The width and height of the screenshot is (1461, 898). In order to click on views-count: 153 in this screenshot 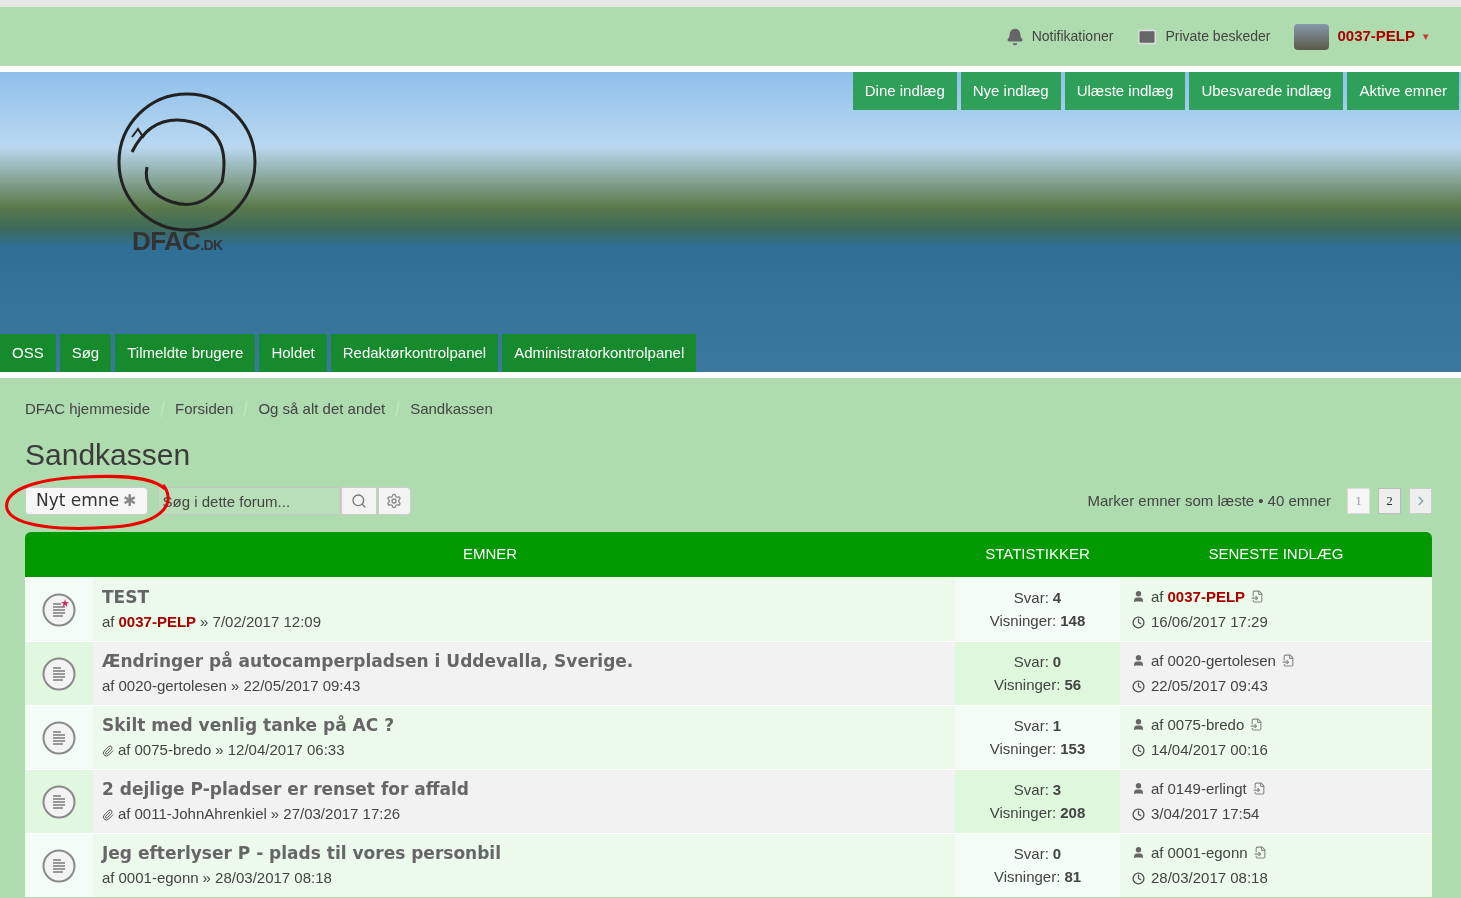, I will do `click(1073, 748)`.